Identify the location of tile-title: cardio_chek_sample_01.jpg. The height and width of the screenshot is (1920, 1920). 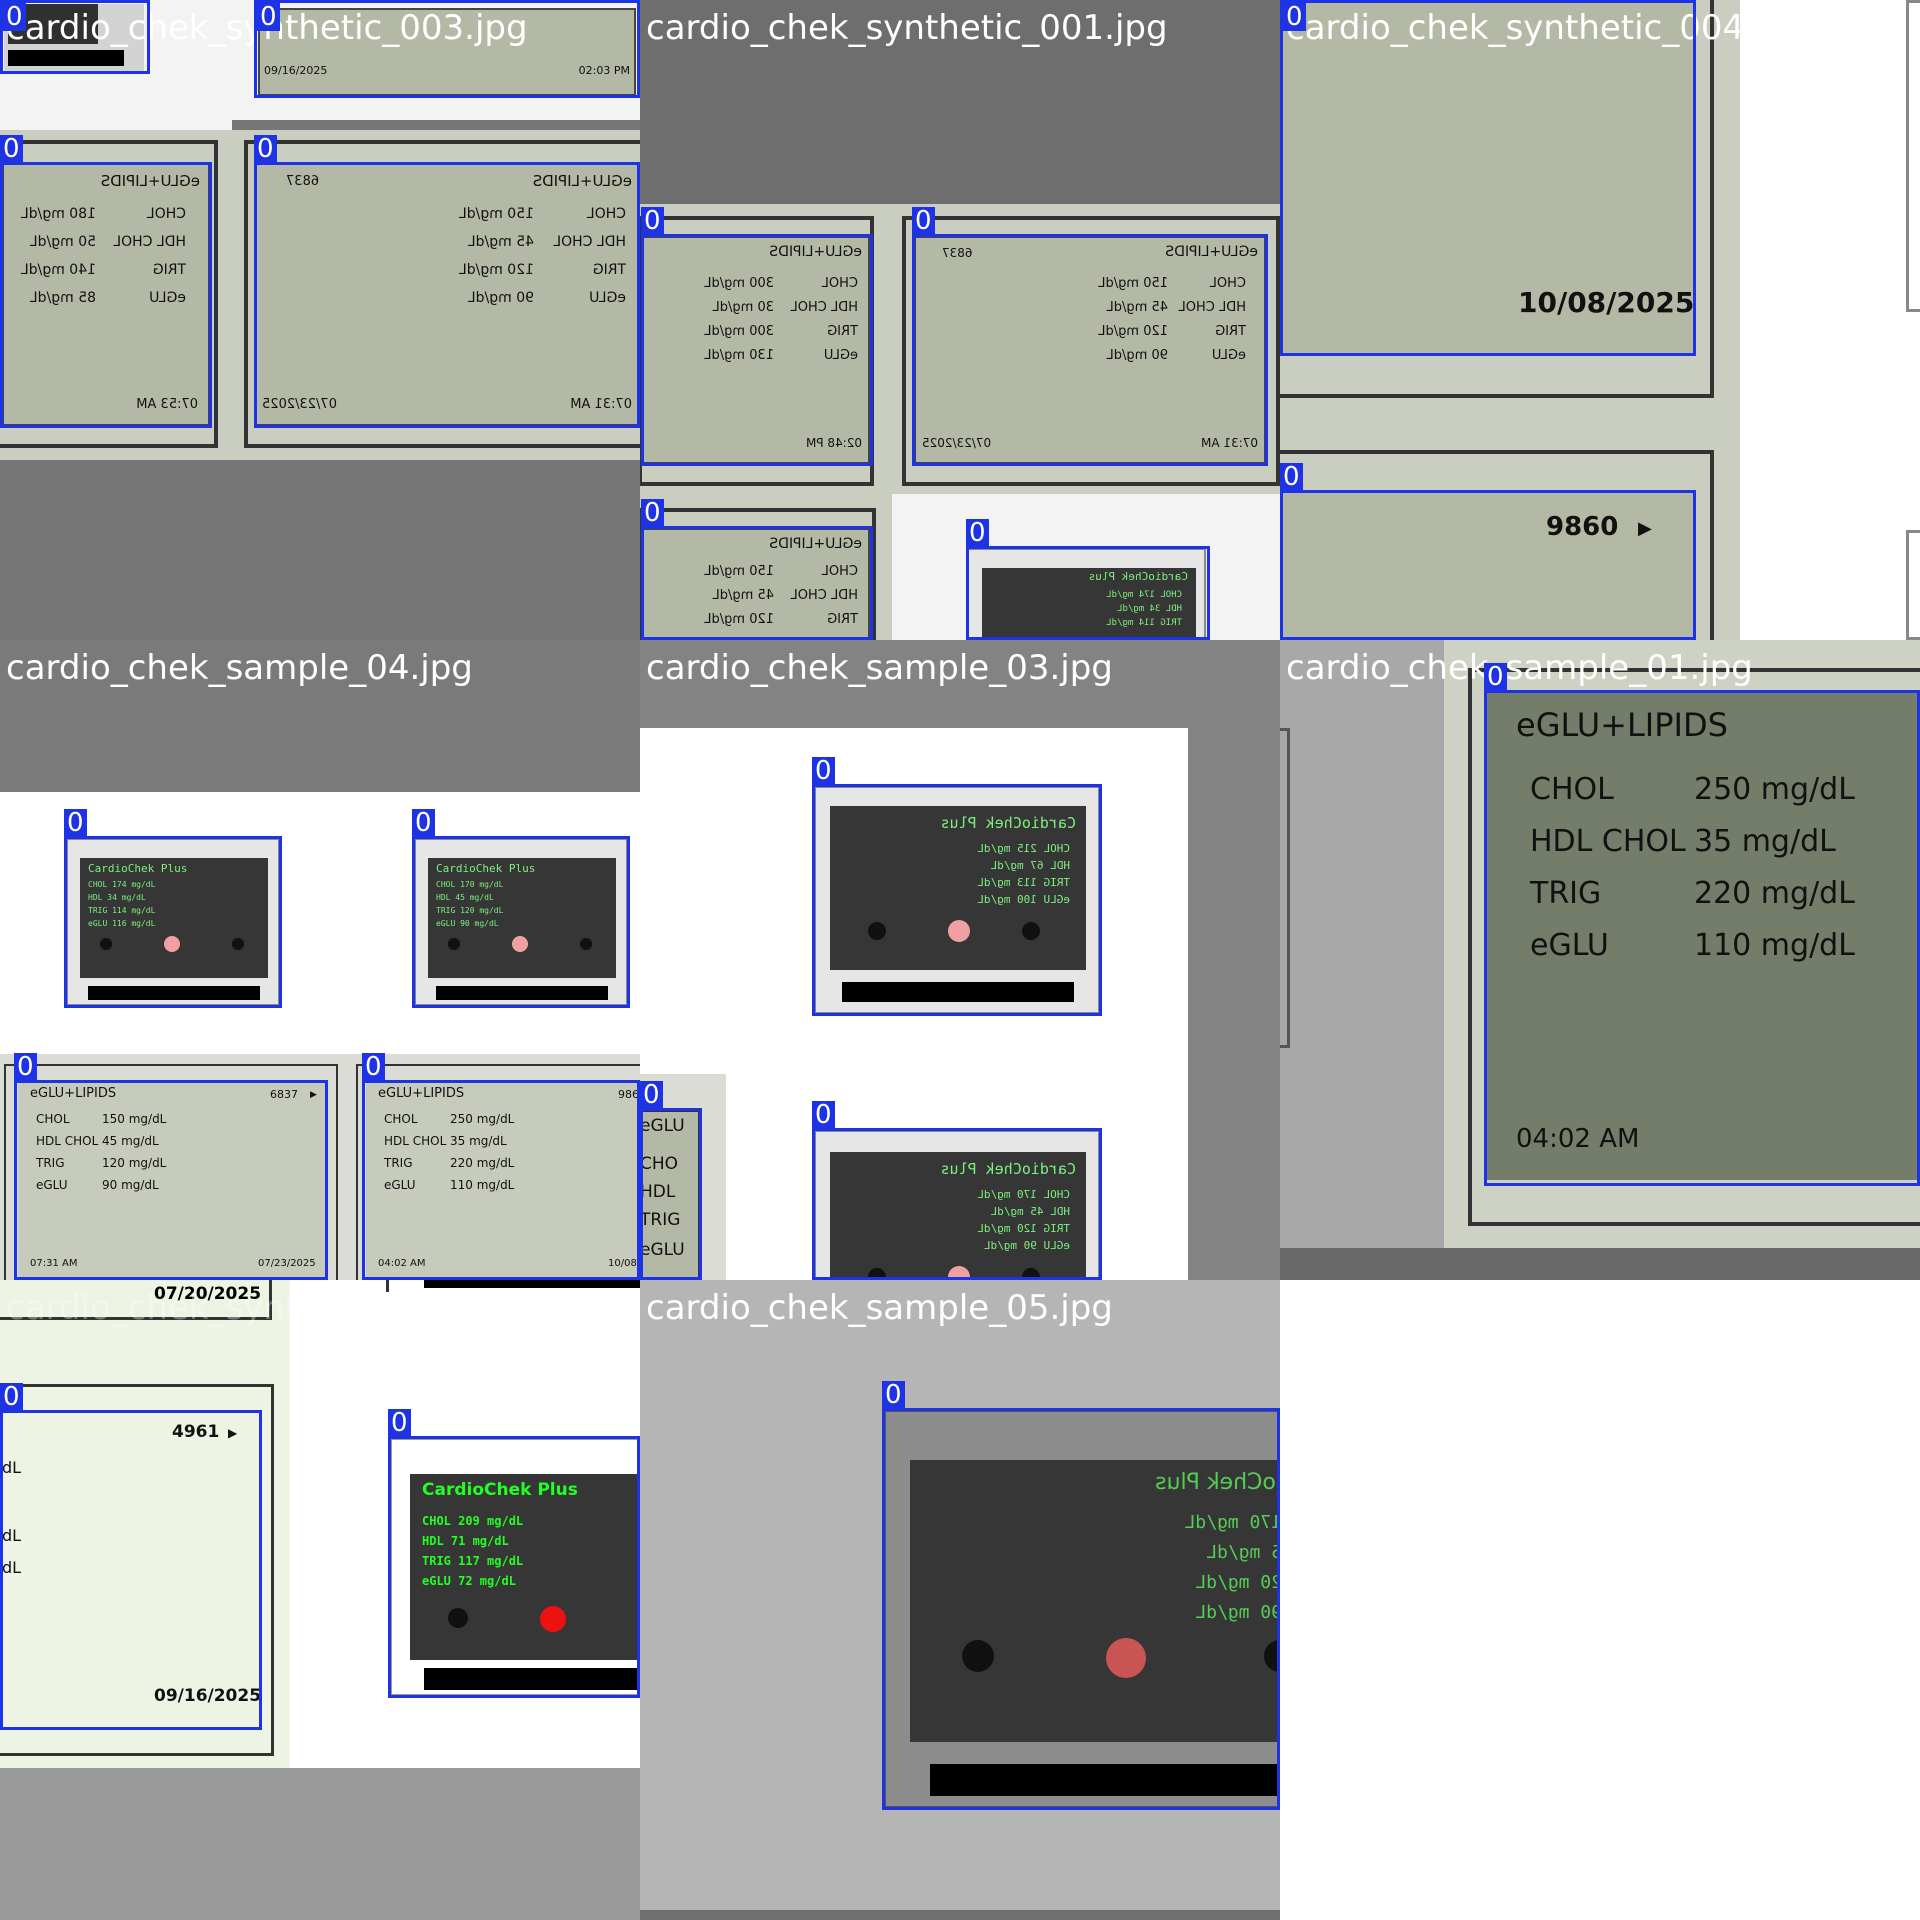
(1519, 668).